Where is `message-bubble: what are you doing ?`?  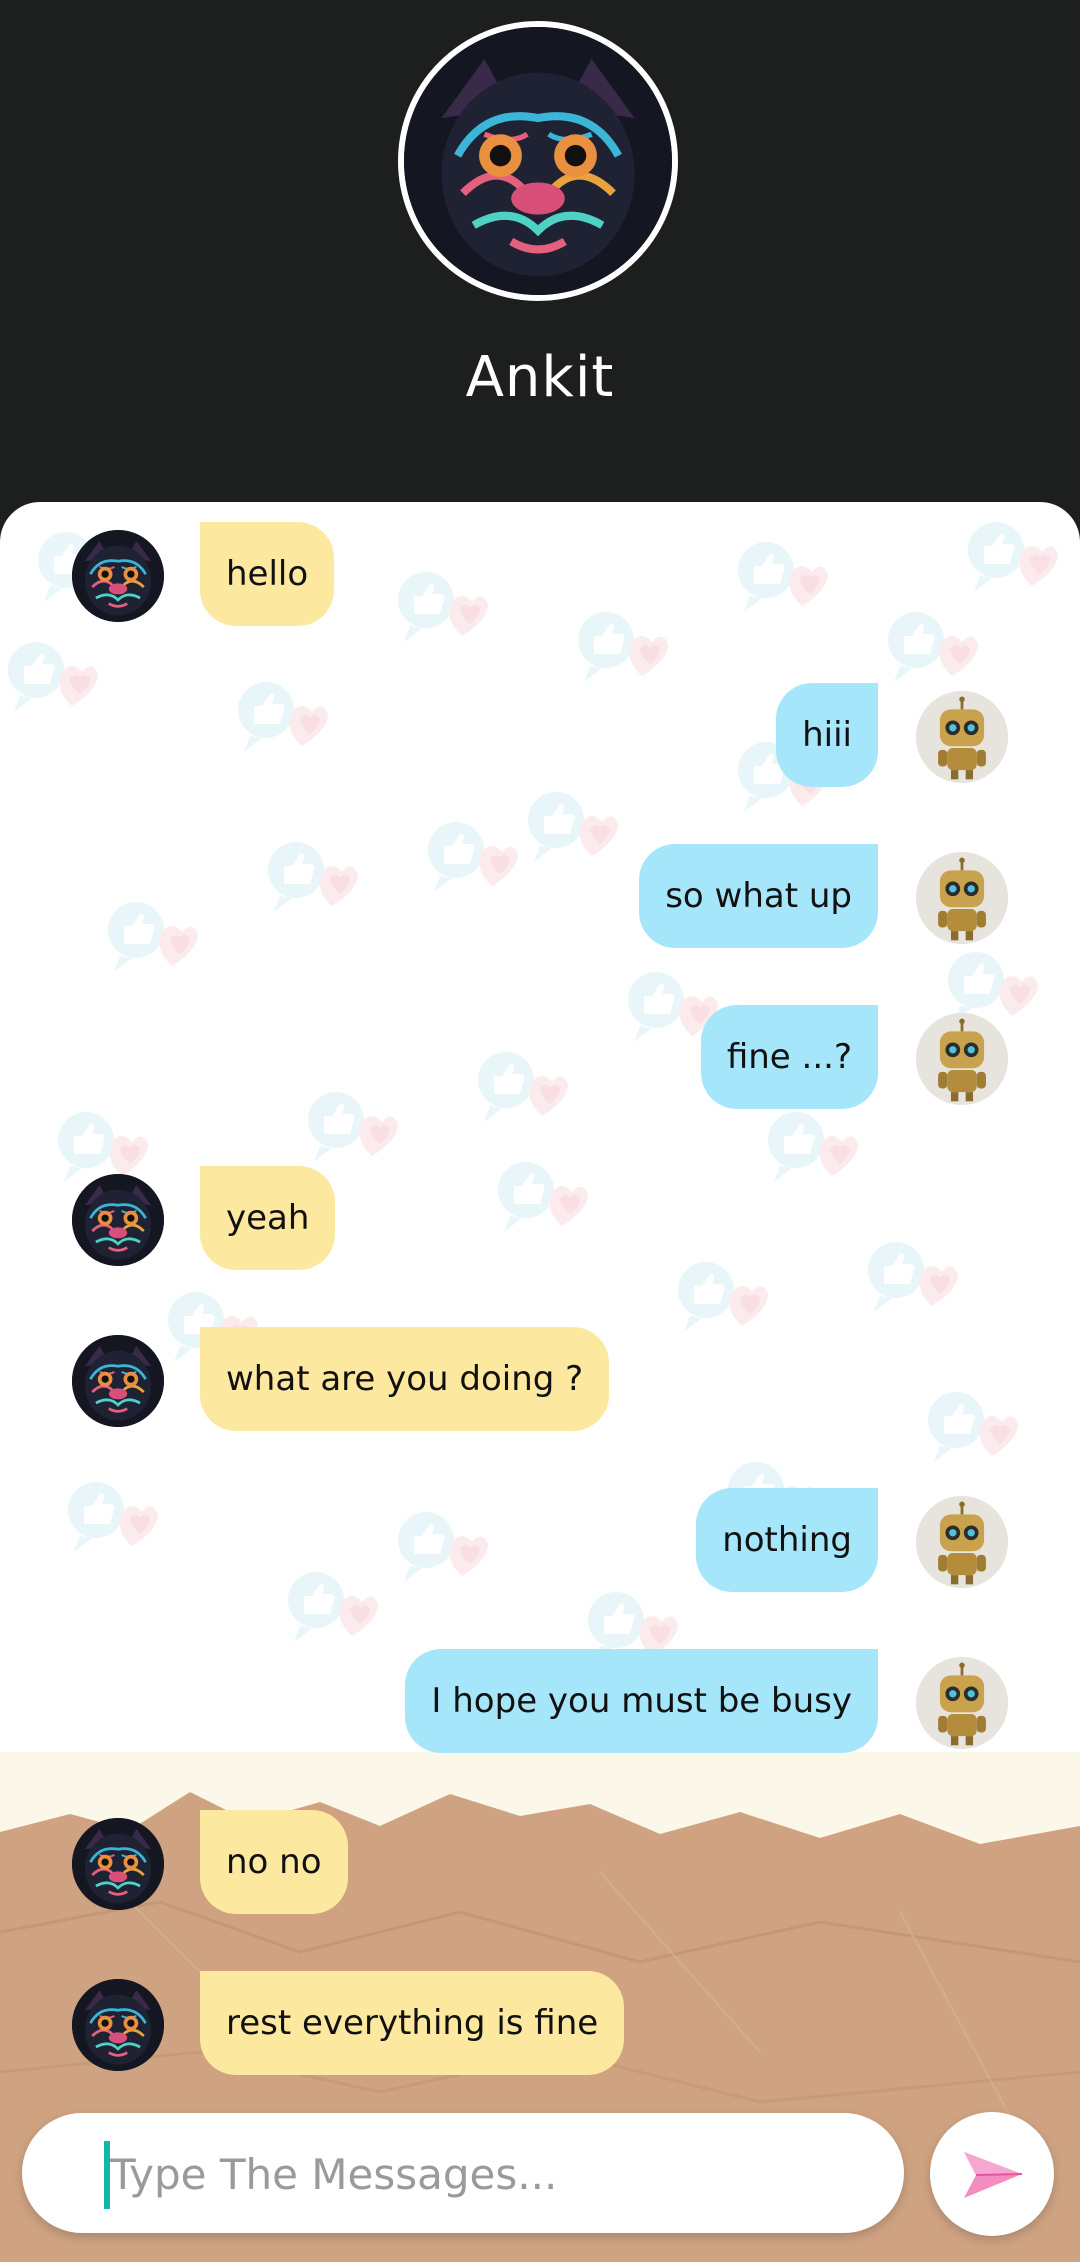 message-bubble: what are you doing ? is located at coordinates (405, 1379).